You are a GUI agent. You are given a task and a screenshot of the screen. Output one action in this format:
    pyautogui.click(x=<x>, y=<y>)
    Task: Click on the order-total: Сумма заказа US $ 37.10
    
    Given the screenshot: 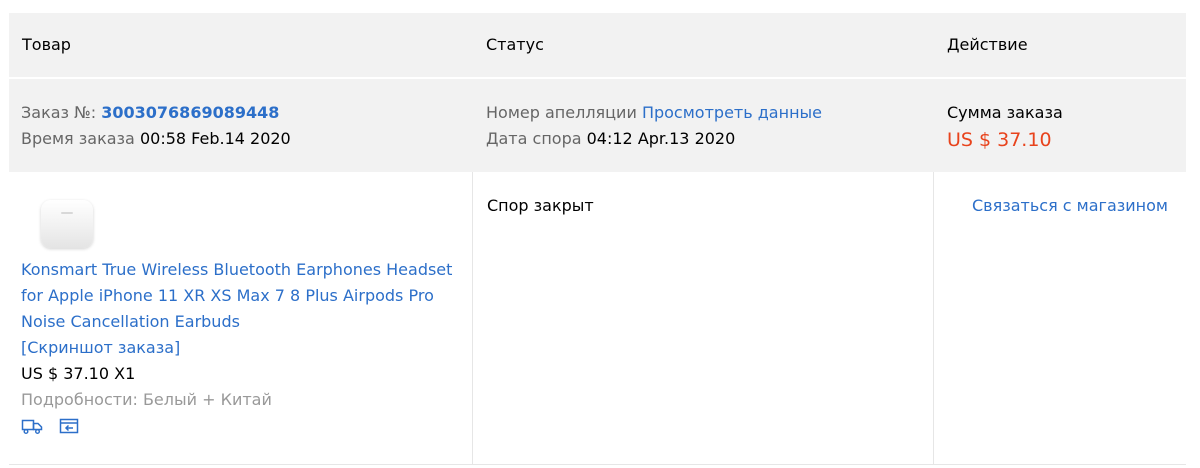 What is the action you would take?
    pyautogui.click(x=1005, y=127)
    